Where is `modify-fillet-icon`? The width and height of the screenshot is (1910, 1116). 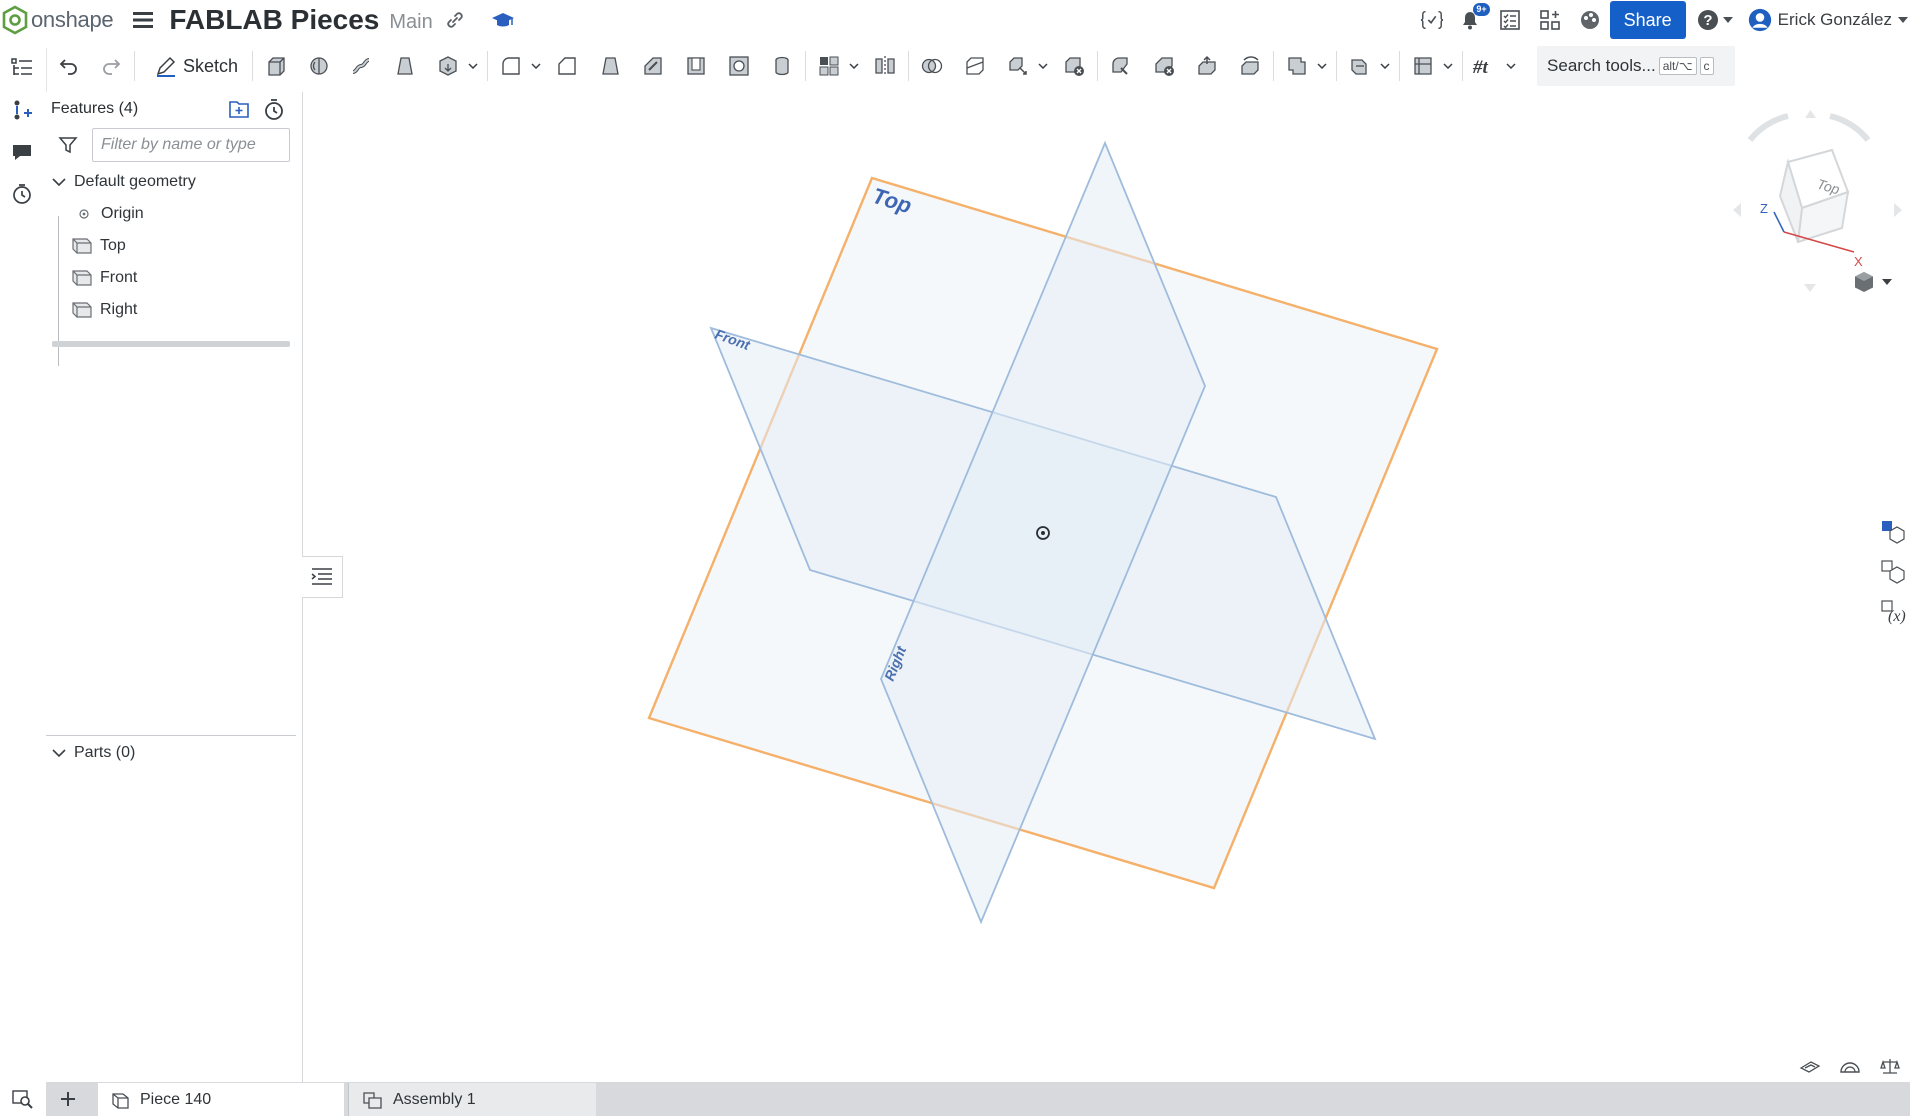
modify-fillet-icon is located at coordinates (1121, 66).